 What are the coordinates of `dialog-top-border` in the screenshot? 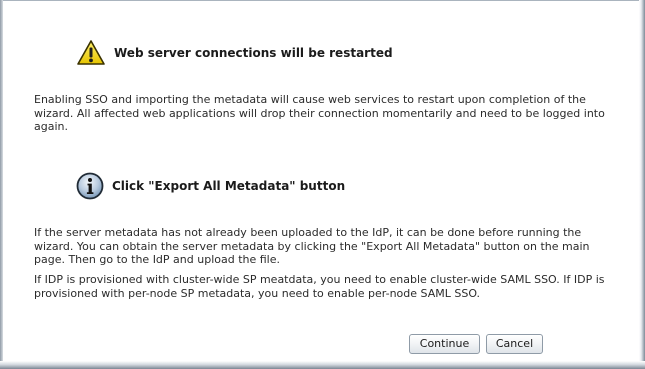 It's located at (322, 0).